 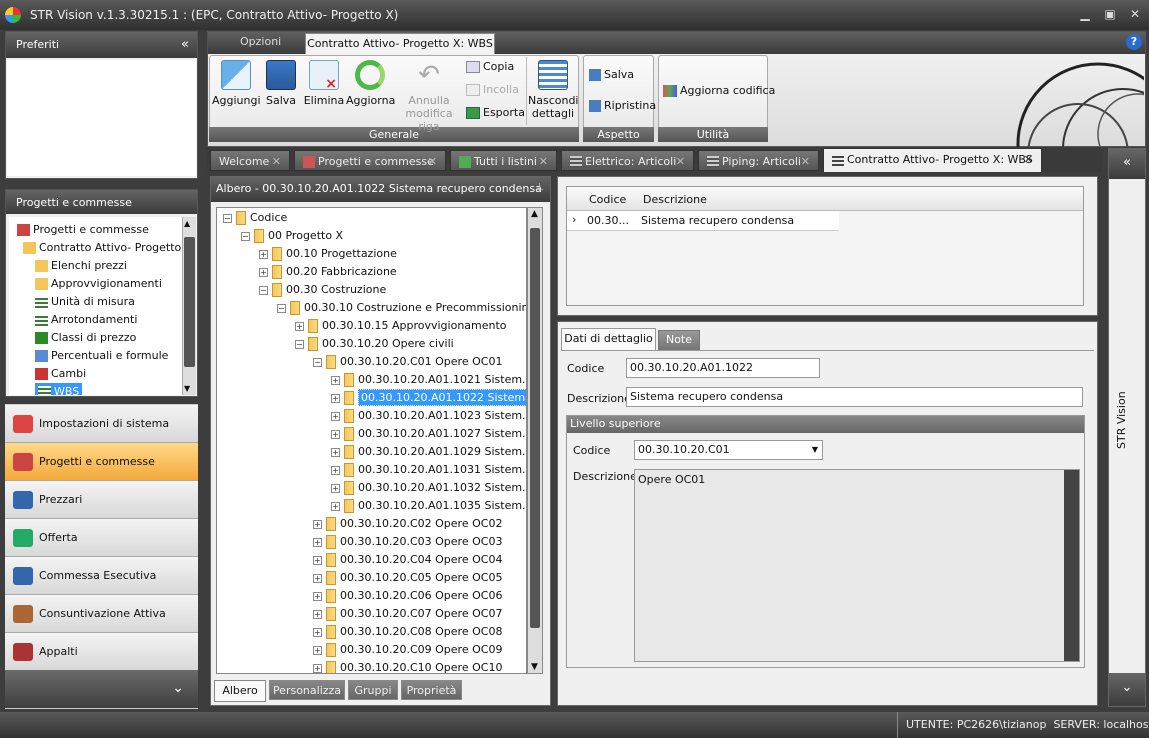 What do you see at coordinates (1110, 14) in the screenshot?
I see `maximize-button: ▣` at bounding box center [1110, 14].